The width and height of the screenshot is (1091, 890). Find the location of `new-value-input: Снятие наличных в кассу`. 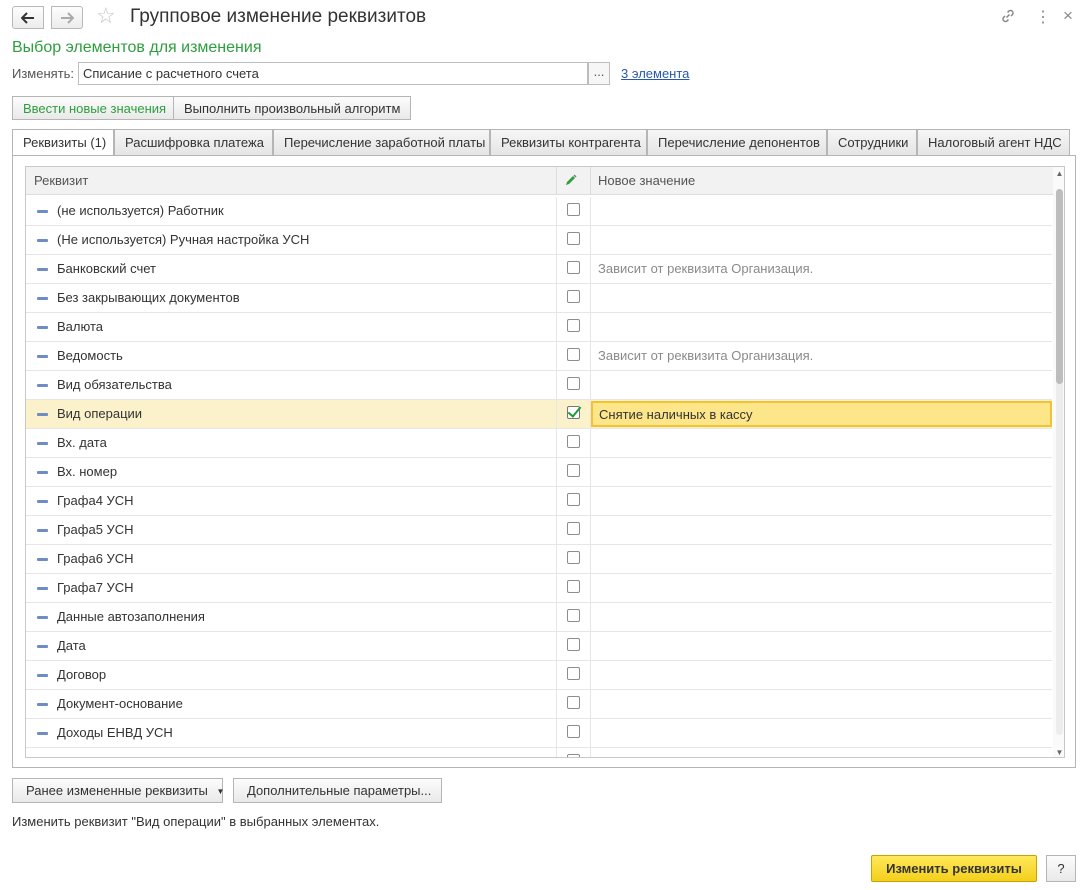

new-value-input: Снятие наличных в кассу is located at coordinates (821, 414).